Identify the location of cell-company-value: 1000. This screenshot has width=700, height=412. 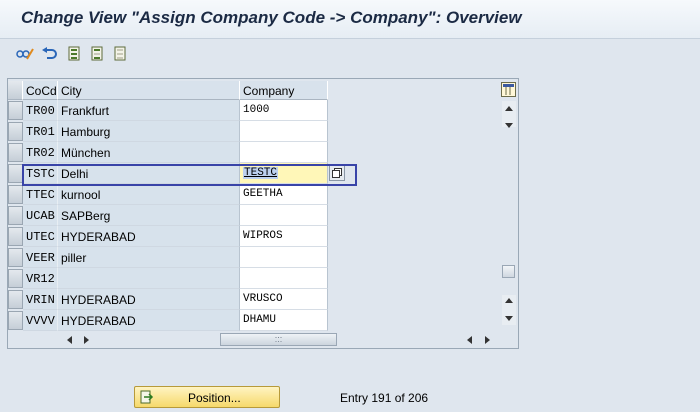
(256, 110).